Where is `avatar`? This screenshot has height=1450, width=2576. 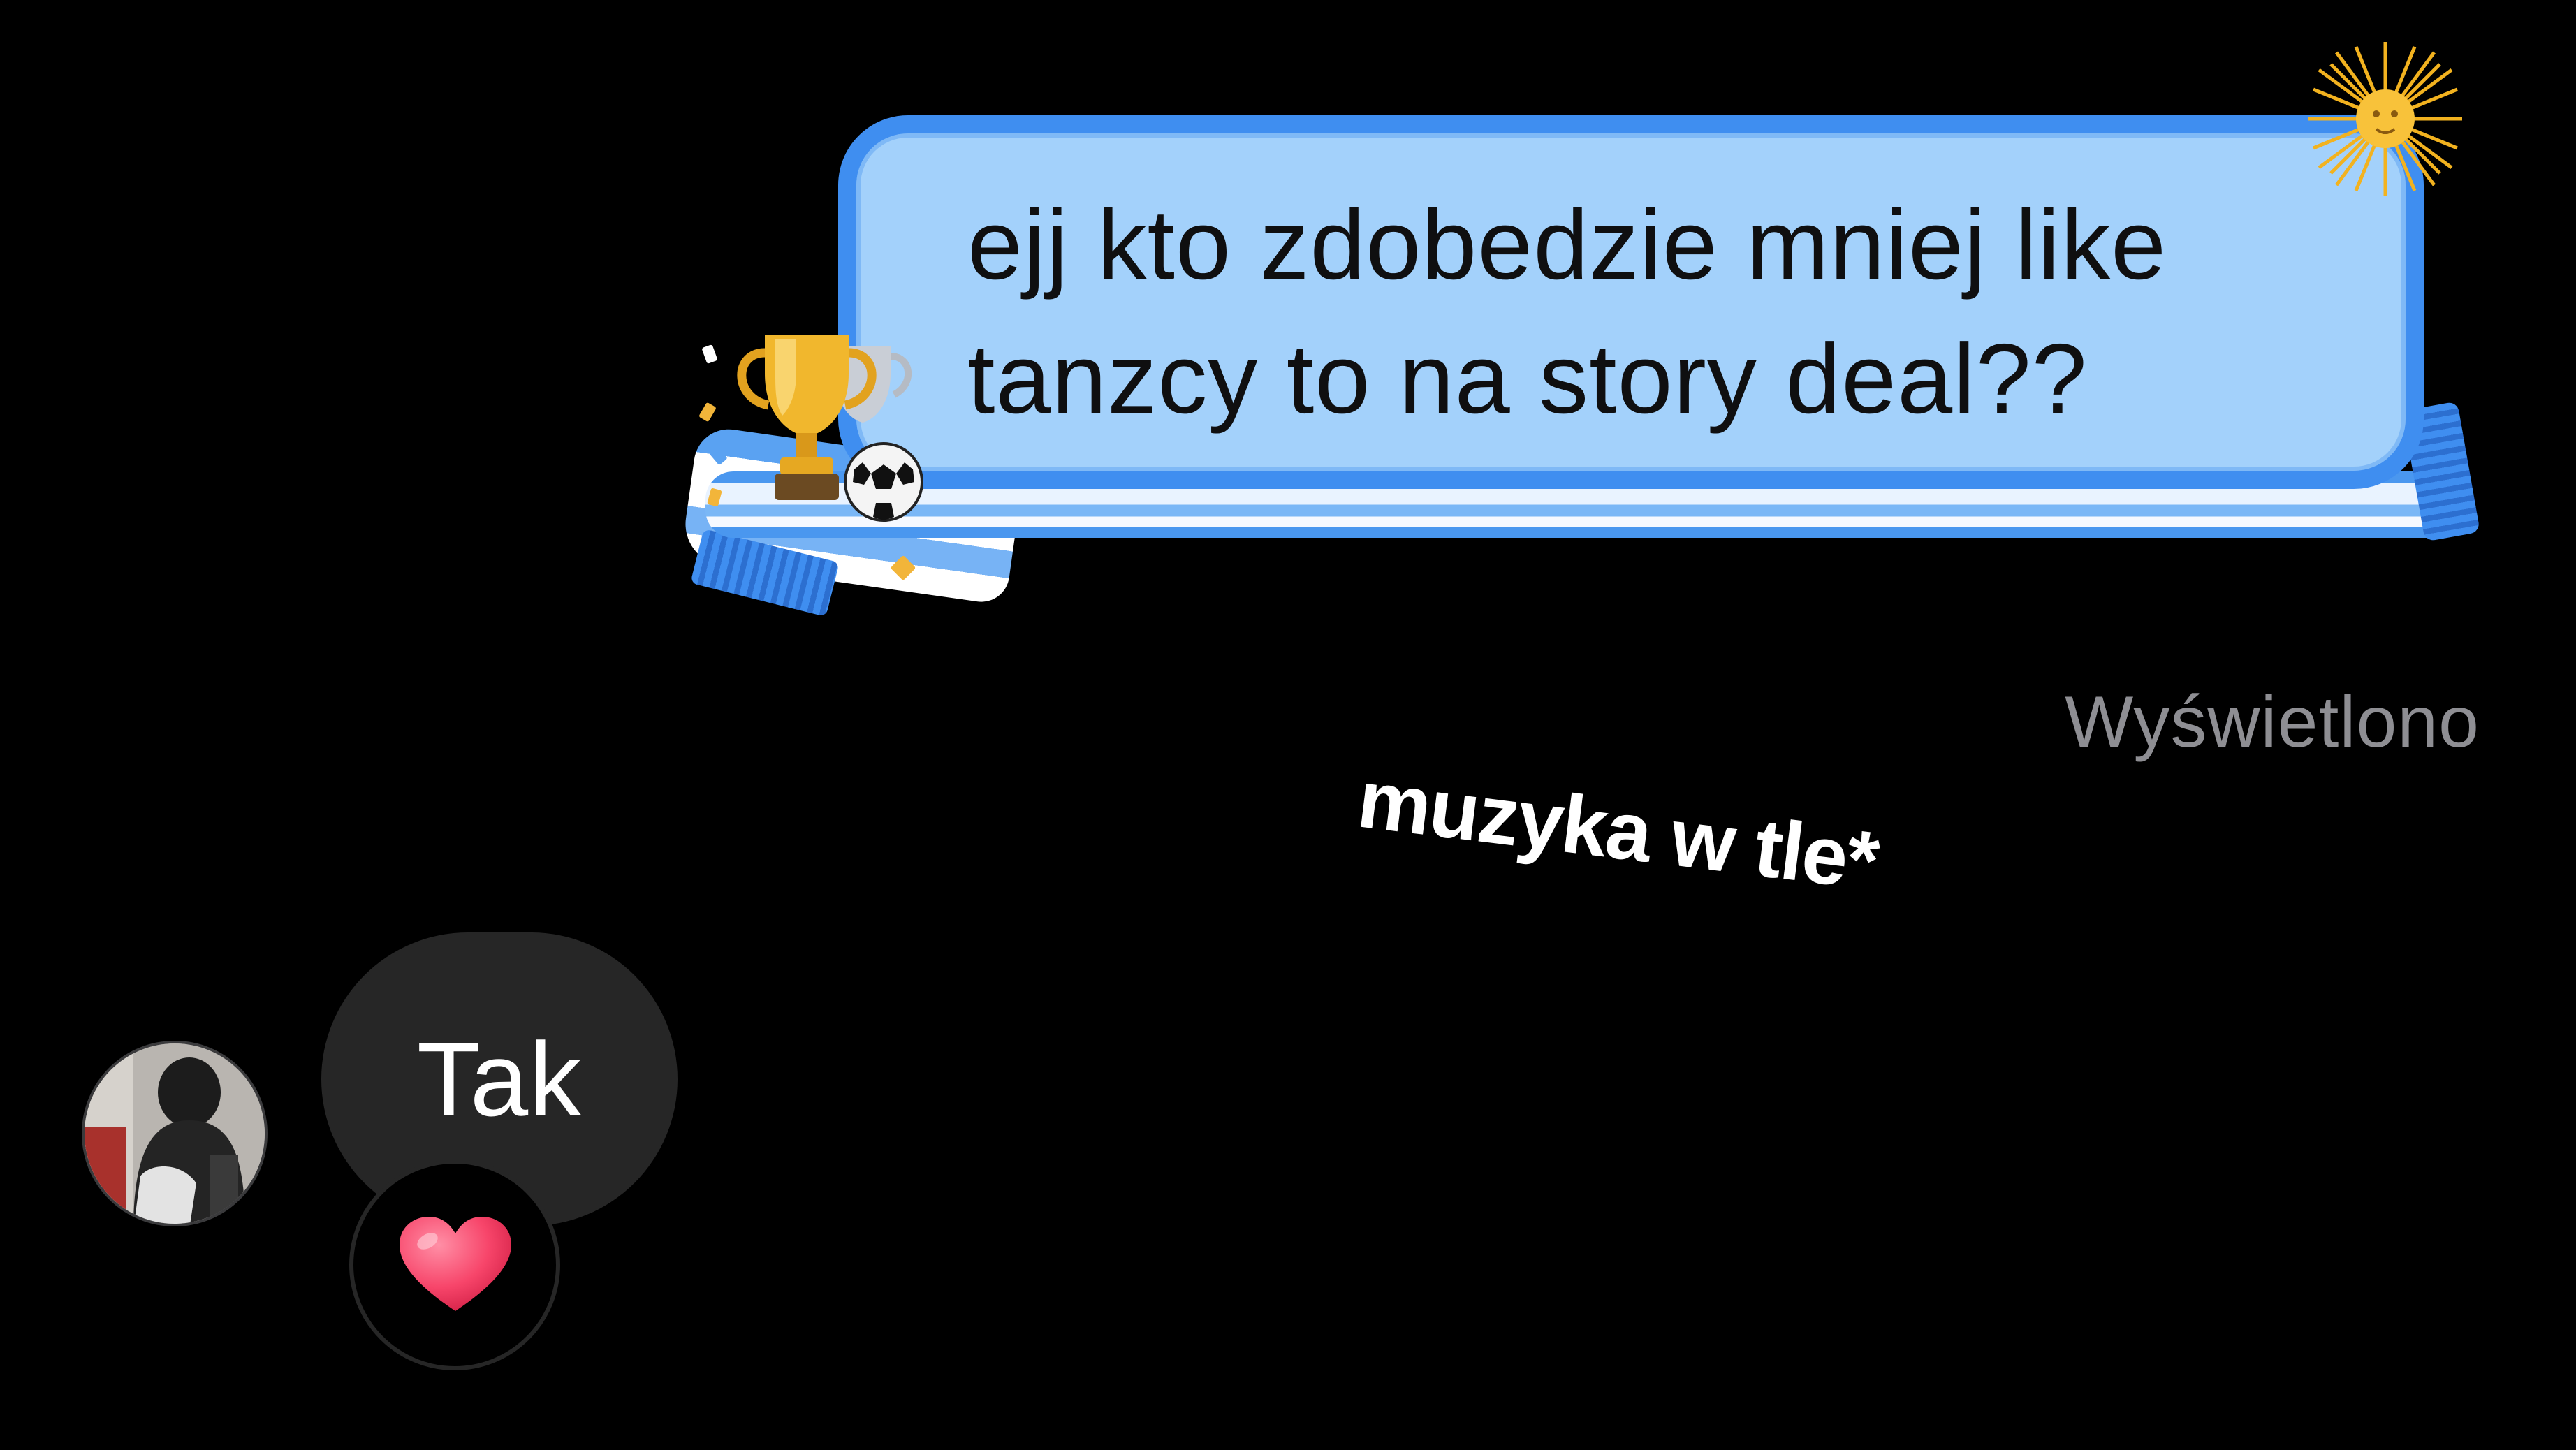 avatar is located at coordinates (175, 1134).